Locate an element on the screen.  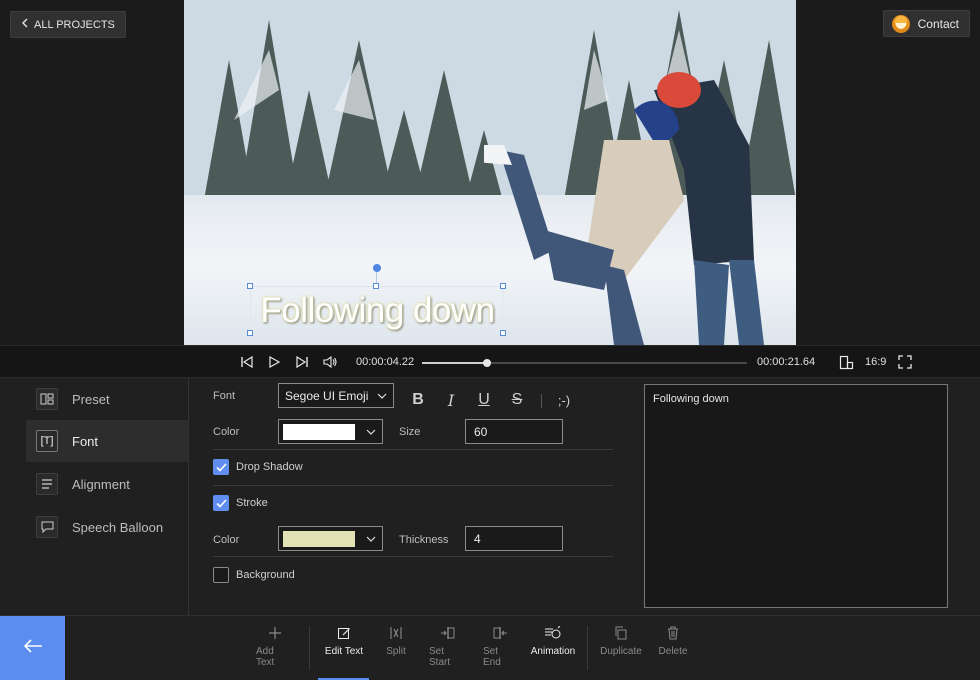
set-start-icon is located at coordinates (448, 633).